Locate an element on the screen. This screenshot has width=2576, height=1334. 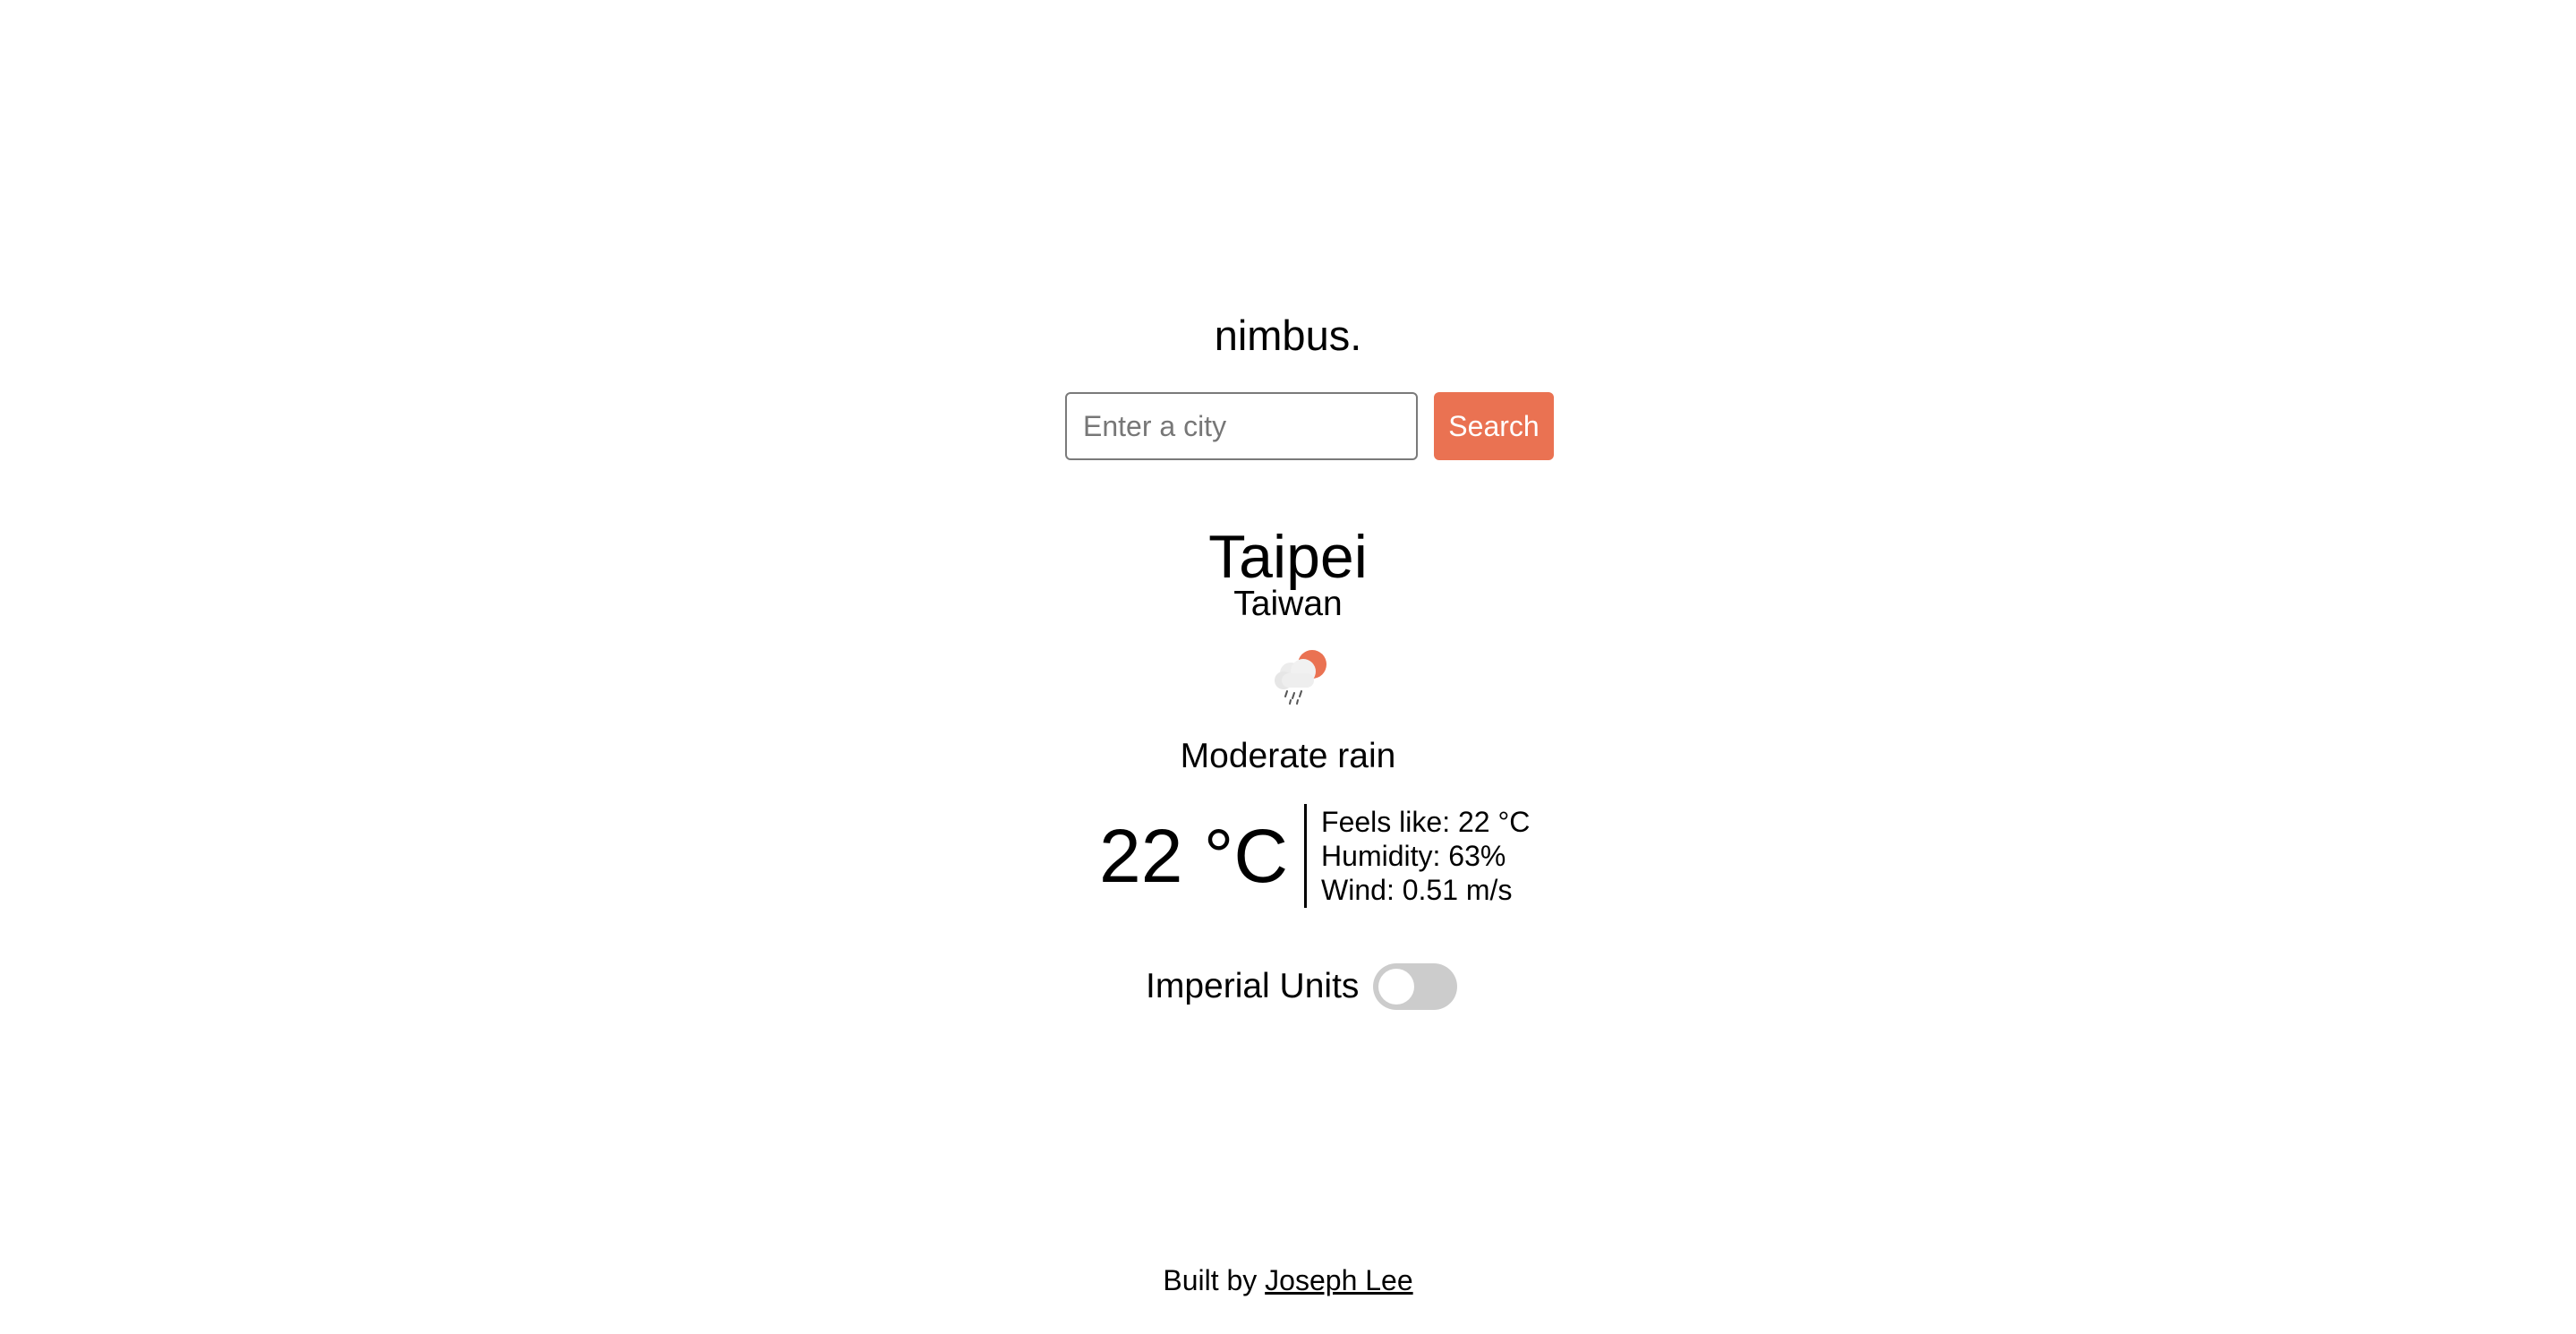
search-bar: Search is located at coordinates (1309, 426).